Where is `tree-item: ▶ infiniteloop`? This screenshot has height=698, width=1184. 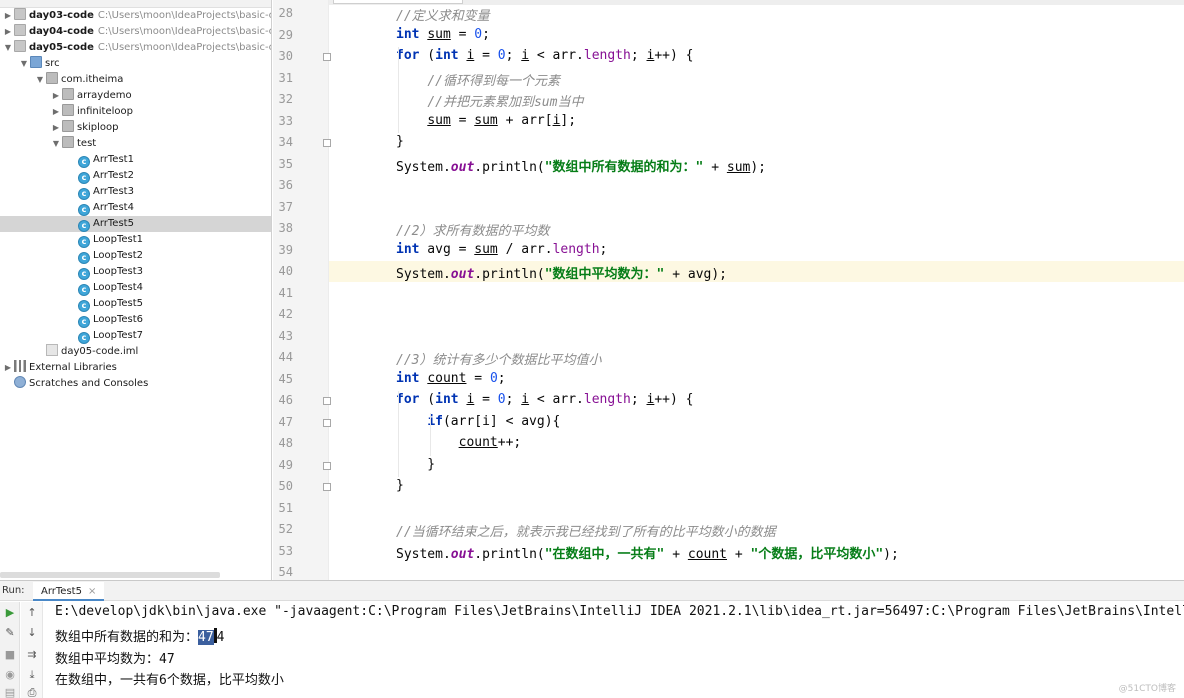 tree-item: ▶ infiniteloop is located at coordinates (135, 112).